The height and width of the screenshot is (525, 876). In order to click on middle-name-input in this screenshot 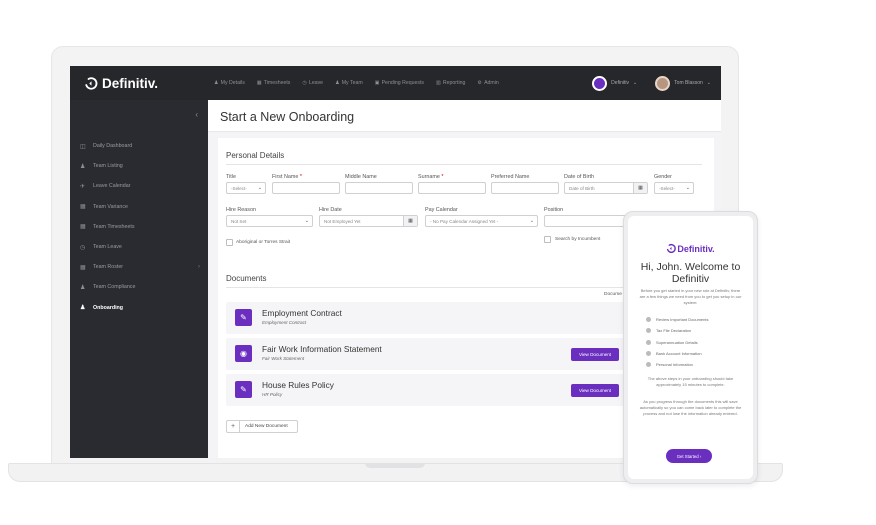, I will do `click(379, 188)`.